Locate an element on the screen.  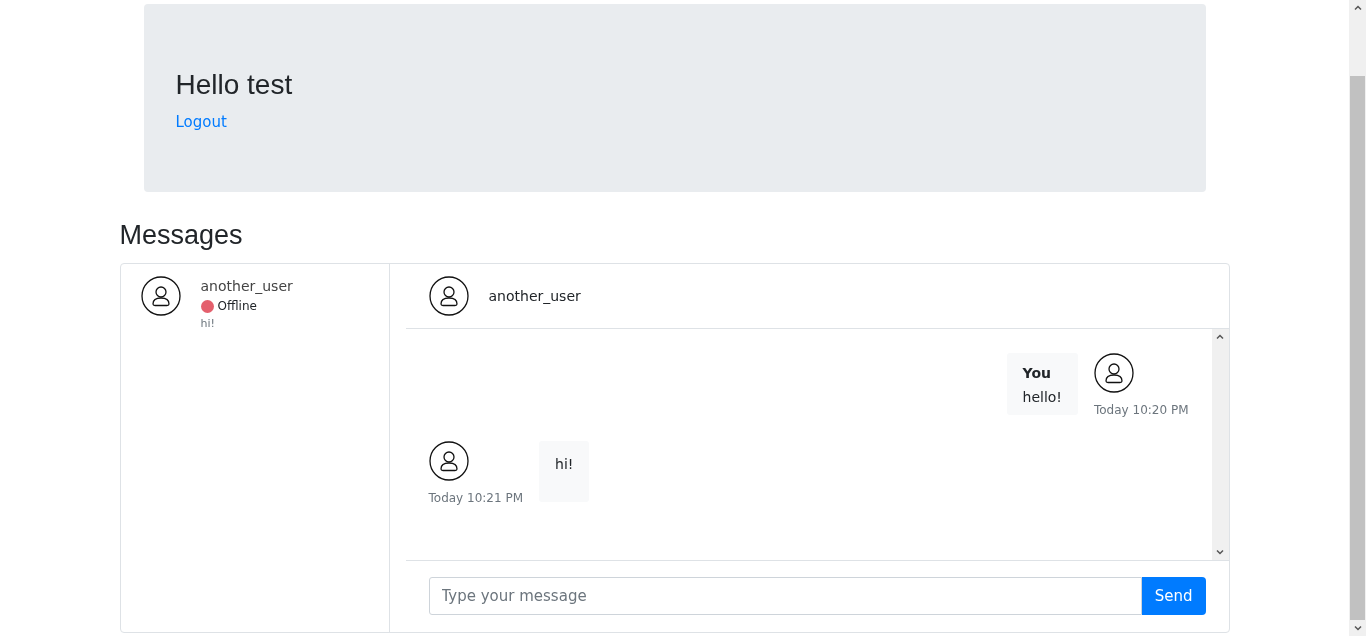
status-text: Offline is located at coordinates (237, 306).